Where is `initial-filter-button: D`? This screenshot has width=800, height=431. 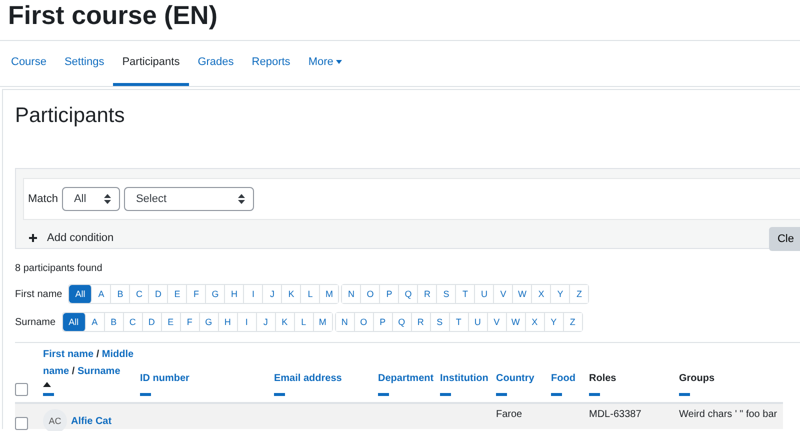 initial-filter-button: D is located at coordinates (152, 322).